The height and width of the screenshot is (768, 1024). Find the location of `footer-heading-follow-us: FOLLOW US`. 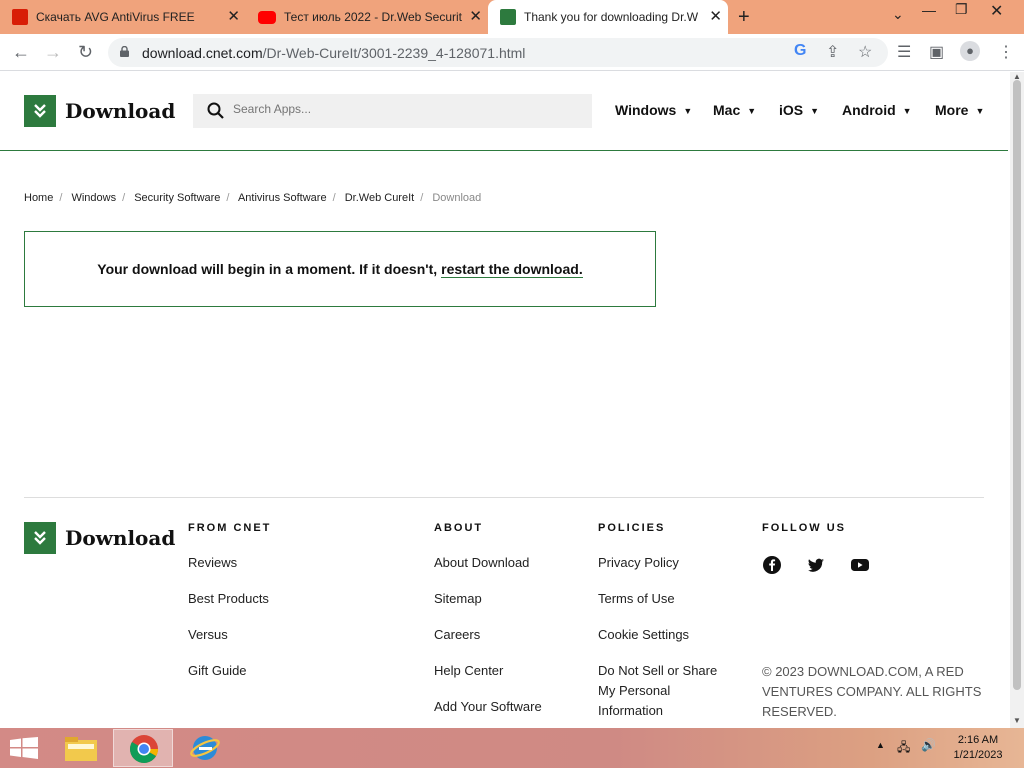

footer-heading-follow-us: FOLLOW US is located at coordinates (804, 528).